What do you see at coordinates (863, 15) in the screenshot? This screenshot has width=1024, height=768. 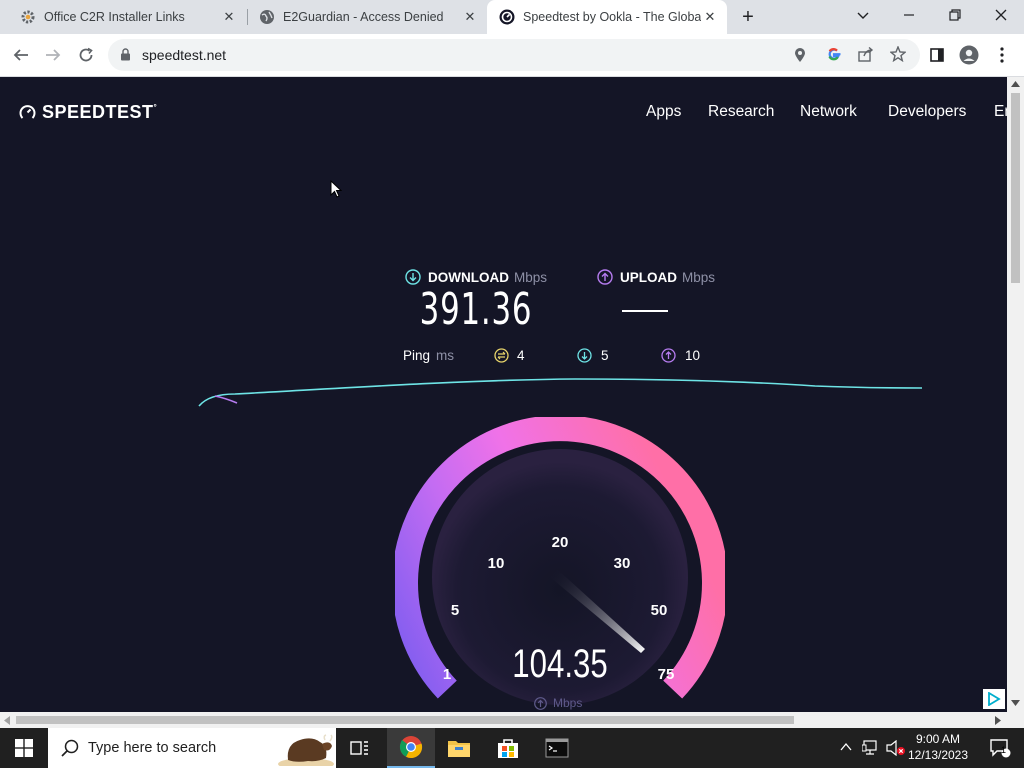 I see `tab-search-button` at bounding box center [863, 15].